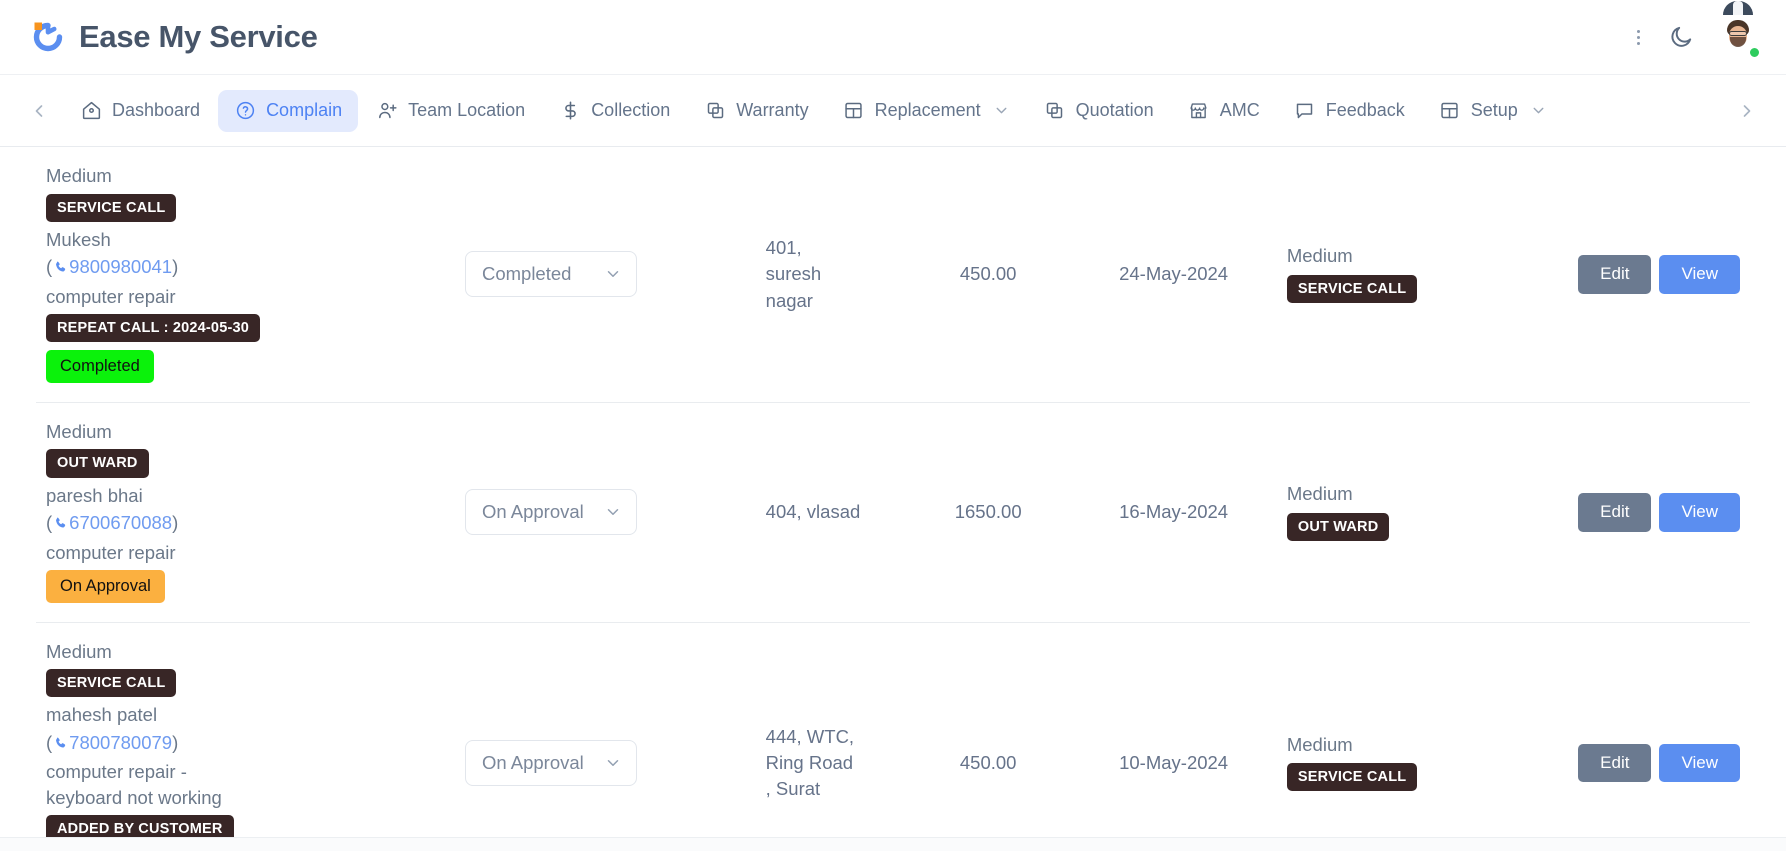  Describe the element at coordinates (607, 736) in the screenshot. I see `status-cell: On Approval` at that location.